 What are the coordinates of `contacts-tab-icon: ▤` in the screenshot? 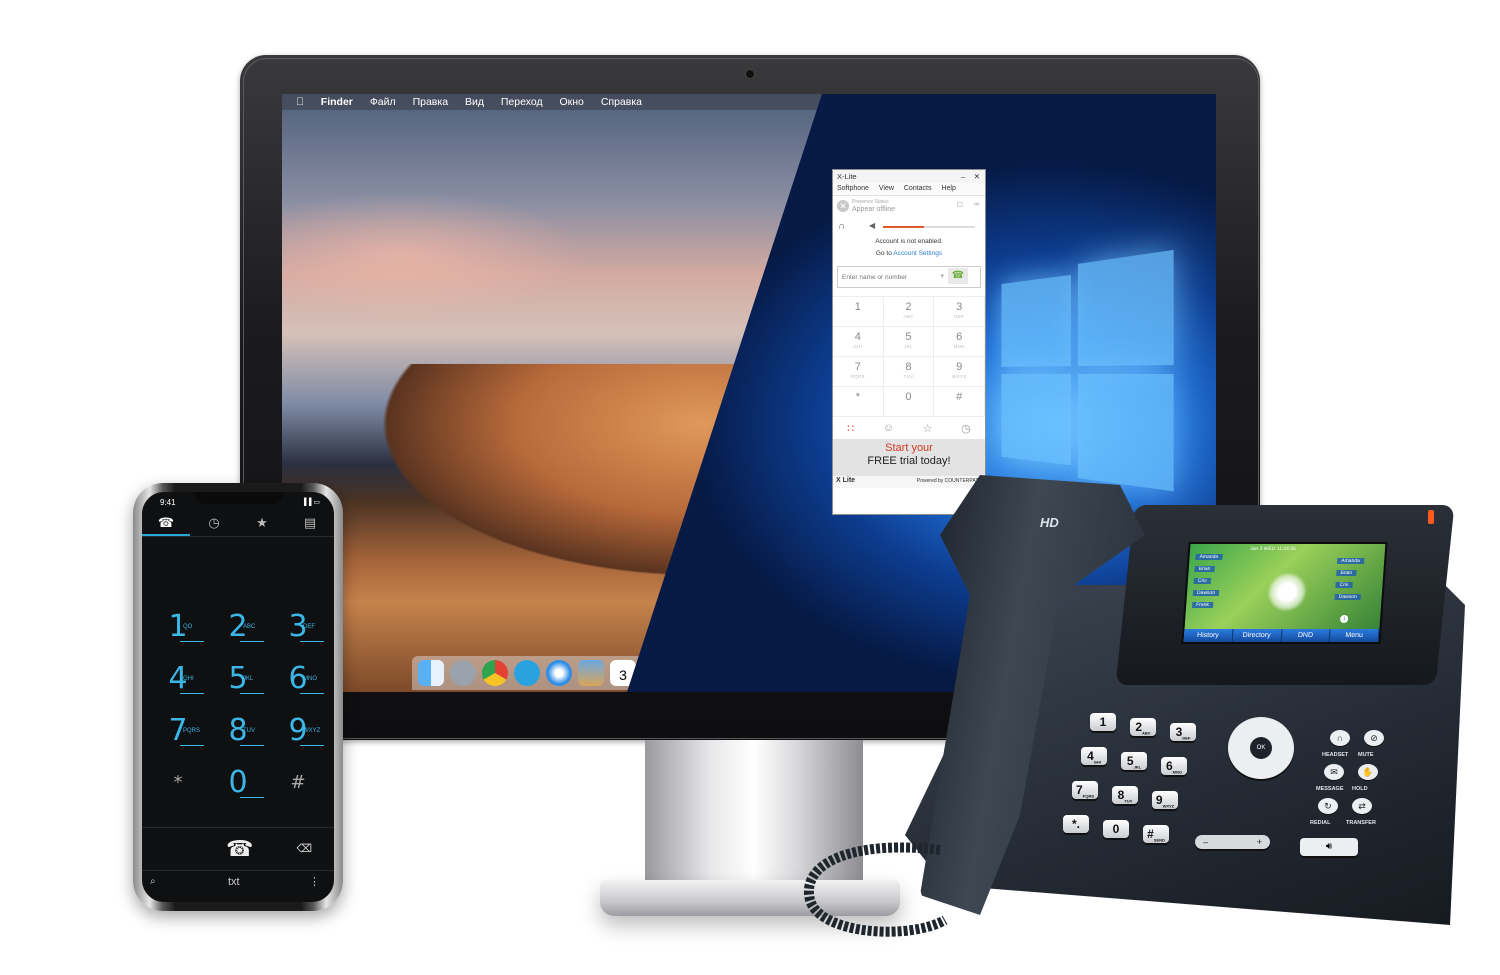 It's located at (310, 524).